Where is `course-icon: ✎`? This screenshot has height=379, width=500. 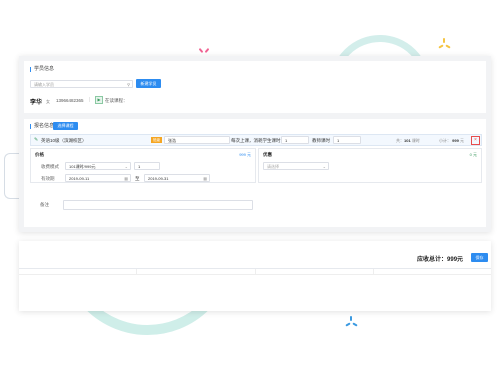 course-icon: ✎ is located at coordinates (36, 140).